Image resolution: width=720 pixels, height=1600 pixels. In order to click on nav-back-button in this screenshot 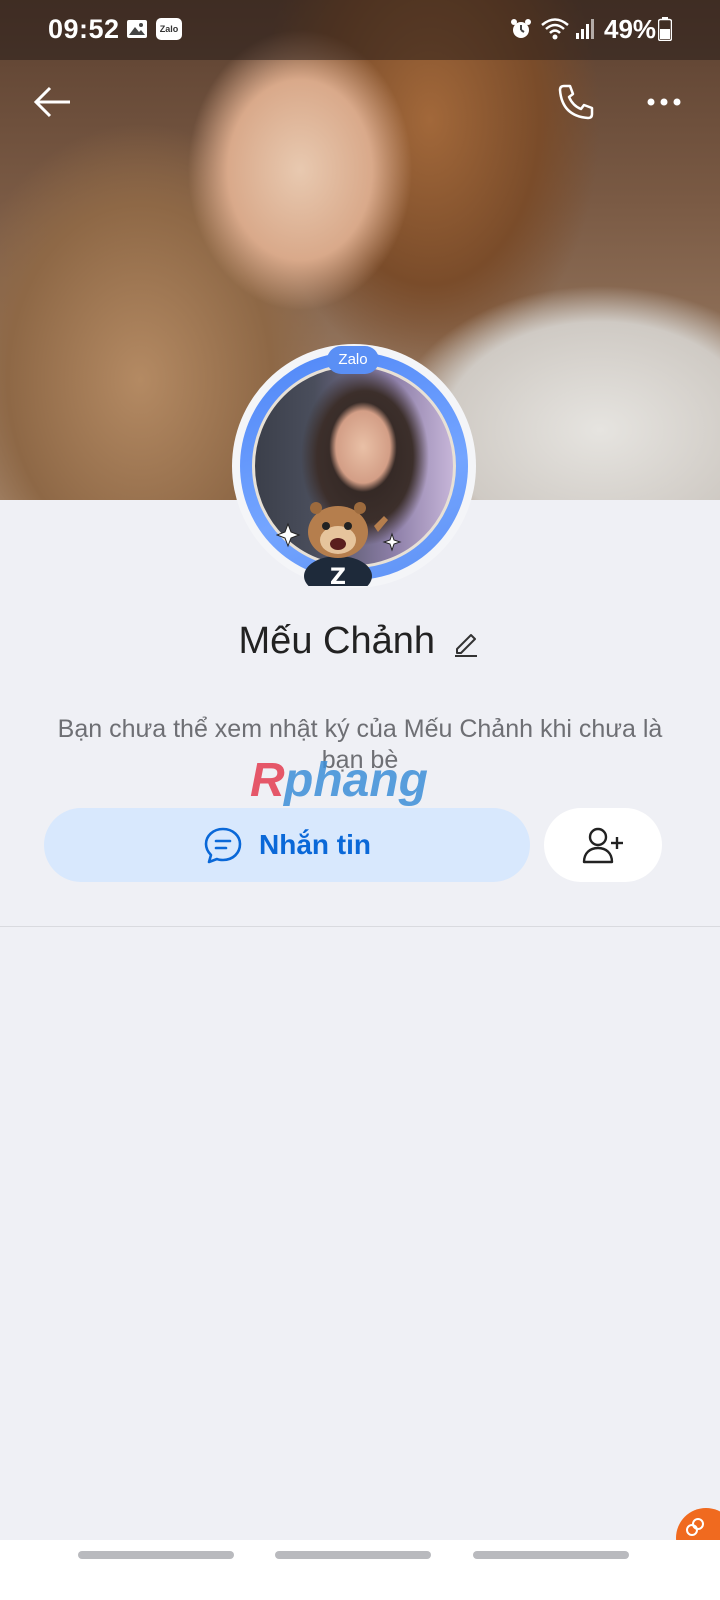, I will do `click(551, 1555)`.